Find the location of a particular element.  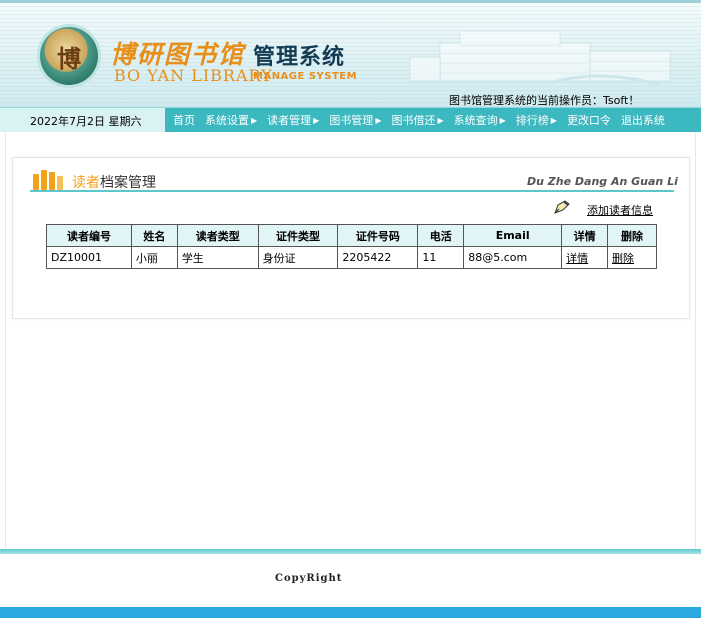

library-name-english: BO YAN LIBRARY is located at coordinates (193, 75).